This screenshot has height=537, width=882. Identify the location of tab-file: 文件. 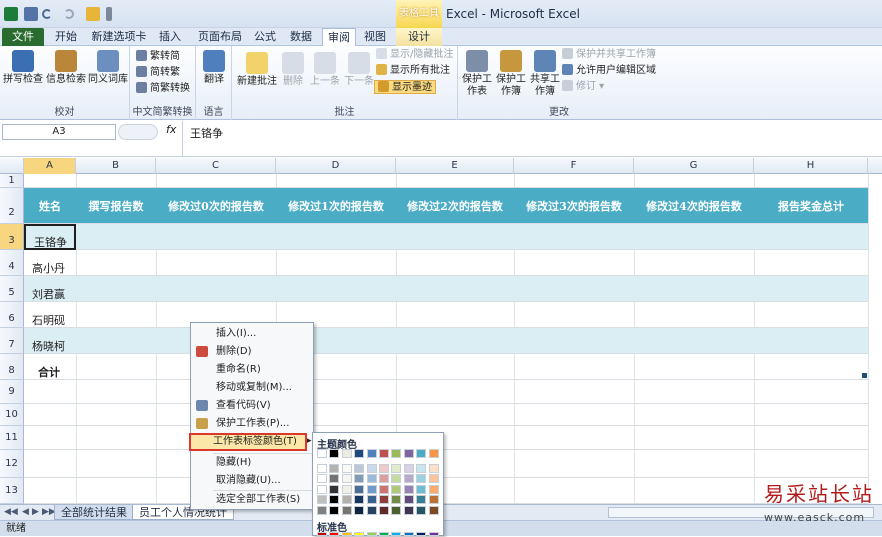
(23, 37).